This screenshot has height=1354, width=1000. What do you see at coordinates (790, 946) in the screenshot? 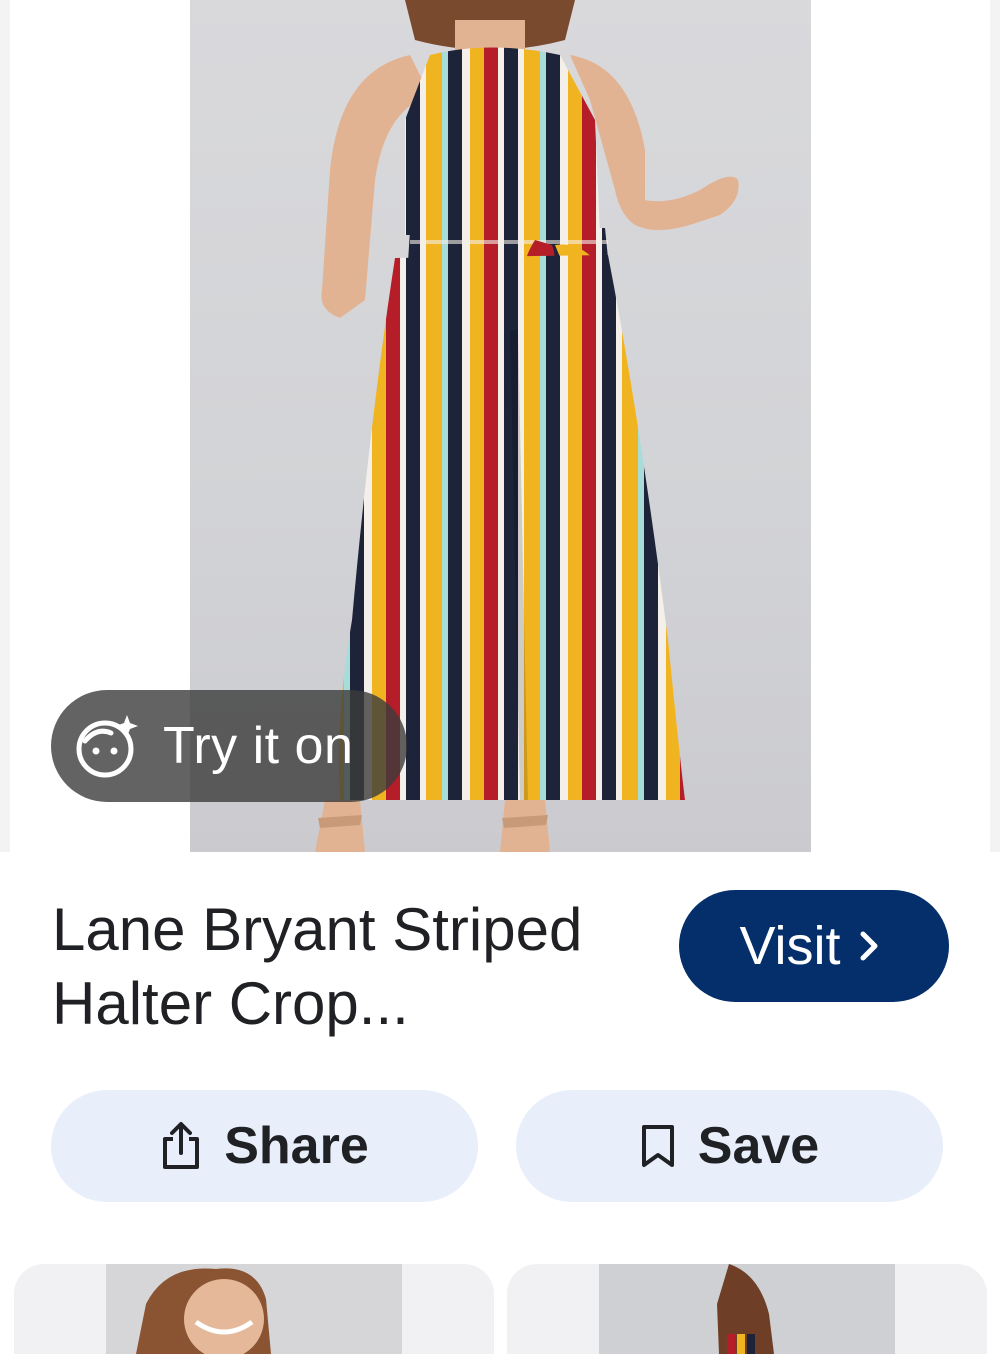
I see `visit-label: Visit` at bounding box center [790, 946].